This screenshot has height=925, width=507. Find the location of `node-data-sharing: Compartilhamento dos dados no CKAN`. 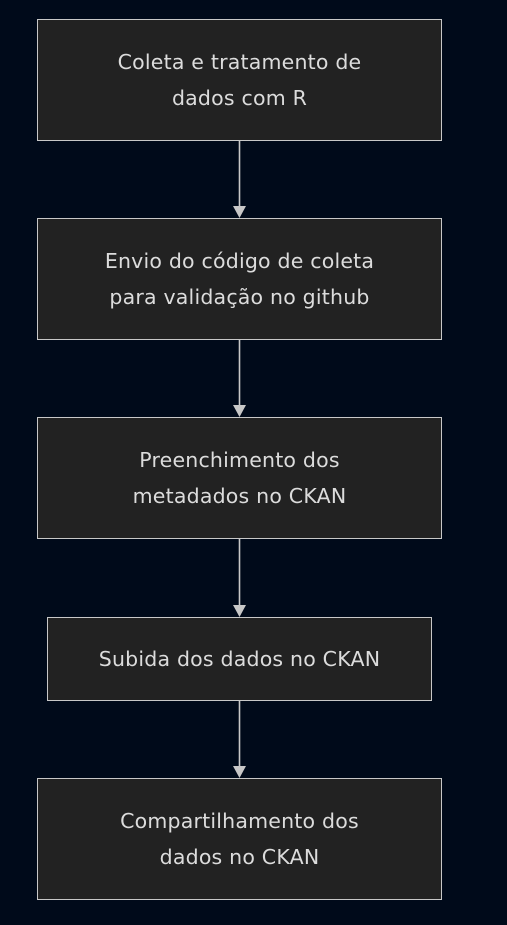

node-data-sharing: Compartilhamento dos dados no CKAN is located at coordinates (239, 839).